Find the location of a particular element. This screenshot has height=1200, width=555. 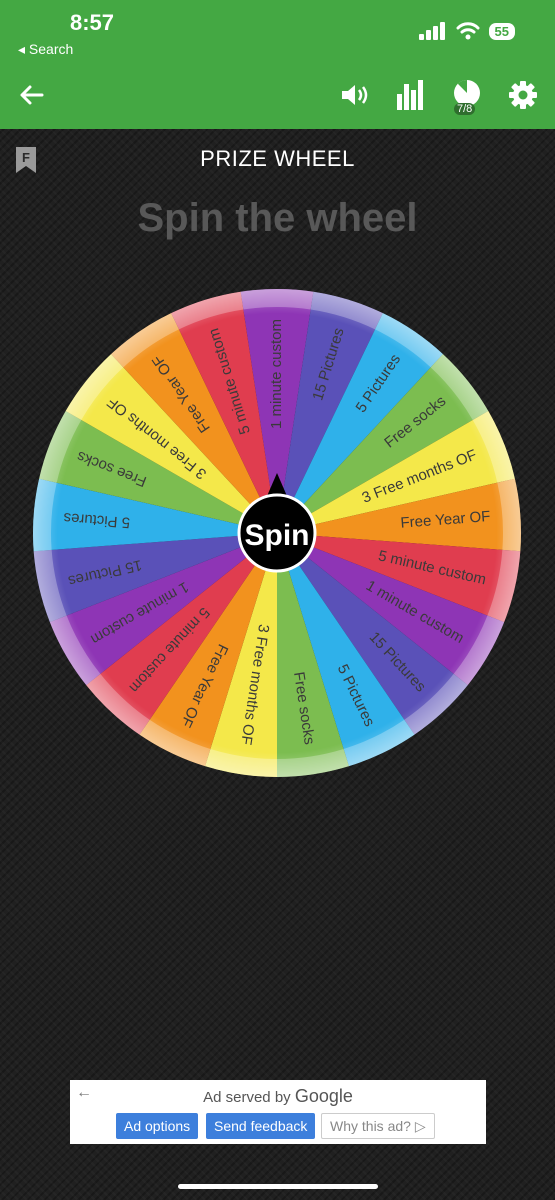

battery-indicator: 55 is located at coordinates (501, 31).